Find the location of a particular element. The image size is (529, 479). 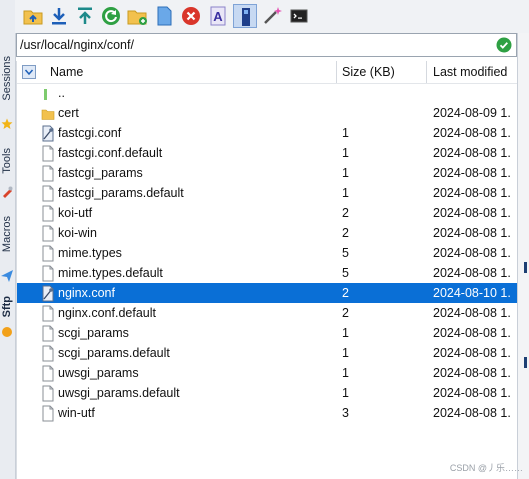

upload-arrow-icon is located at coordinates (85, 15).